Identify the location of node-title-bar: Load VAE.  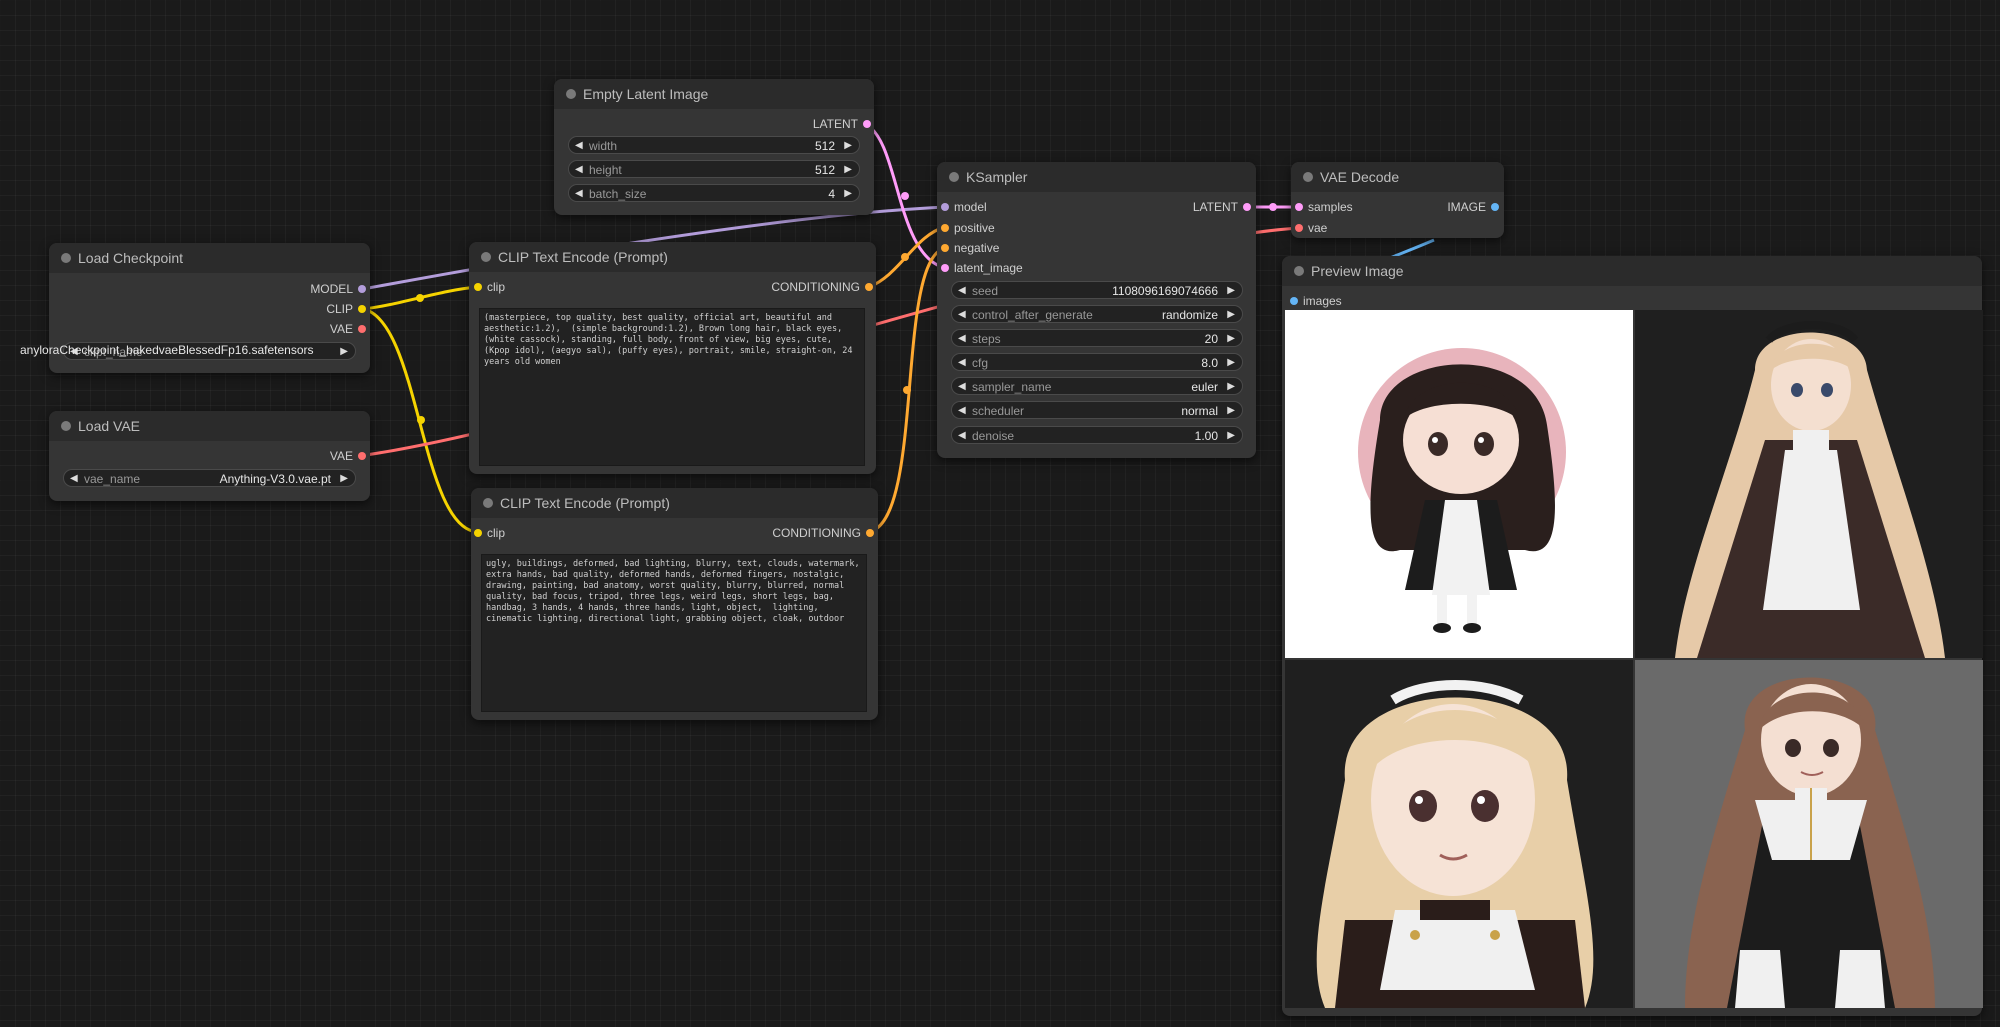
(209, 426).